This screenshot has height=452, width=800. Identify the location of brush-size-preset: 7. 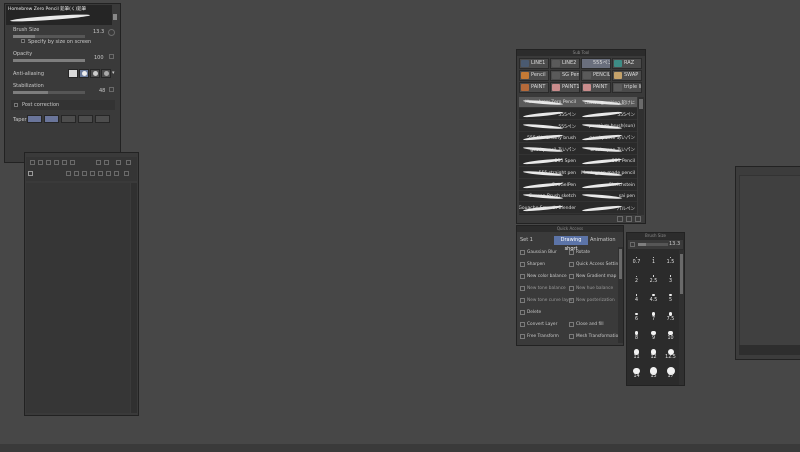
(653, 316).